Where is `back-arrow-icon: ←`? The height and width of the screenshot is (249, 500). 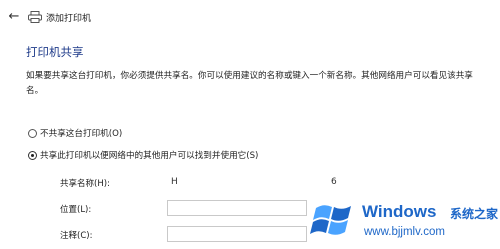 back-arrow-icon: ← is located at coordinates (14, 17).